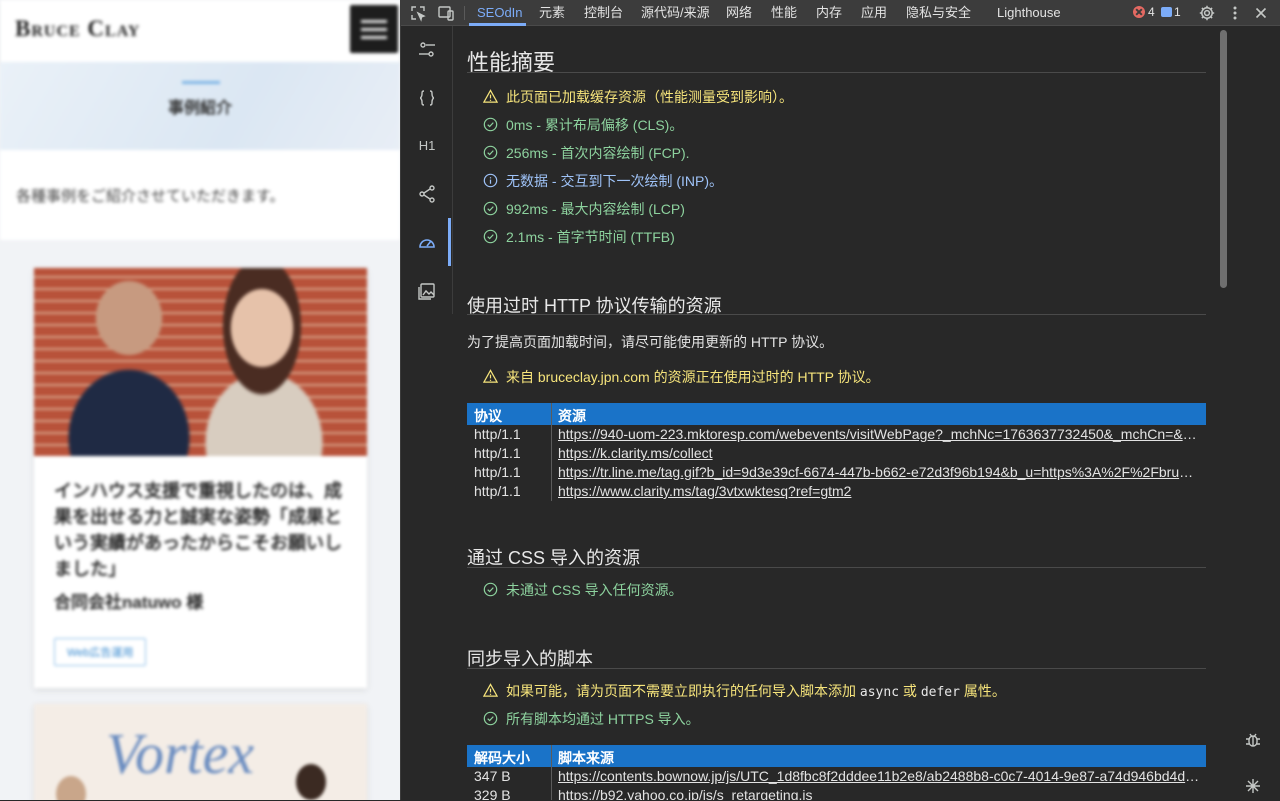  What do you see at coordinates (374, 29) in the screenshot?
I see `hamburger-menu-button` at bounding box center [374, 29].